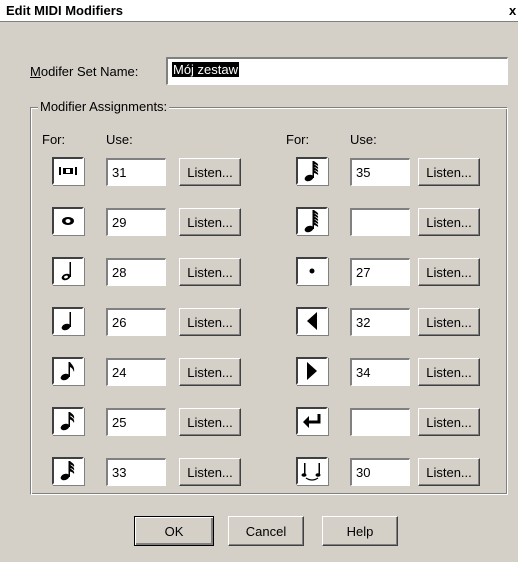 Image resolution: width=518 pixels, height=562 pixels. Describe the element at coordinates (136, 372) in the screenshot. I see `left-value-input-4: 24` at that location.